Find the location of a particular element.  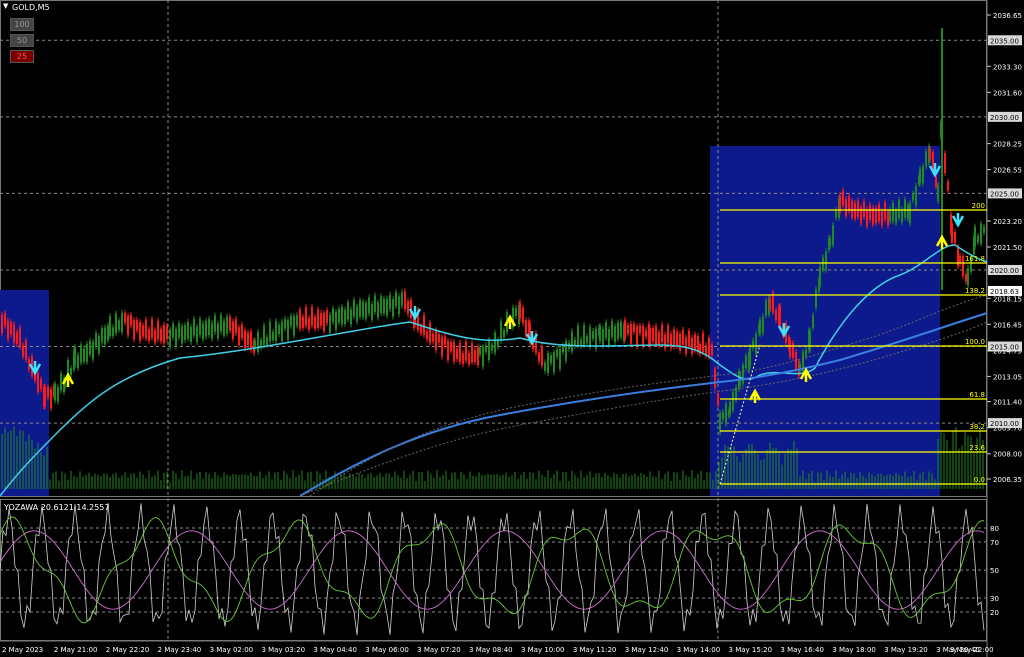

zoom-button-25: 25 is located at coordinates (22, 56).